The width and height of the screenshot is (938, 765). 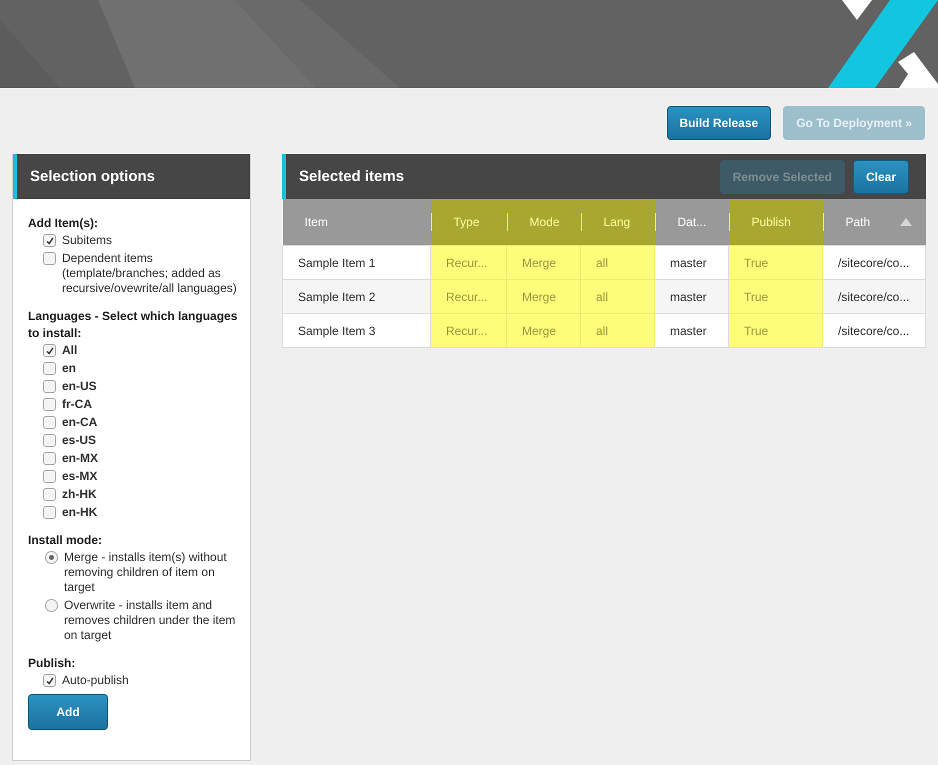 I want to click on option-label: en-CA, so click(x=80, y=422).